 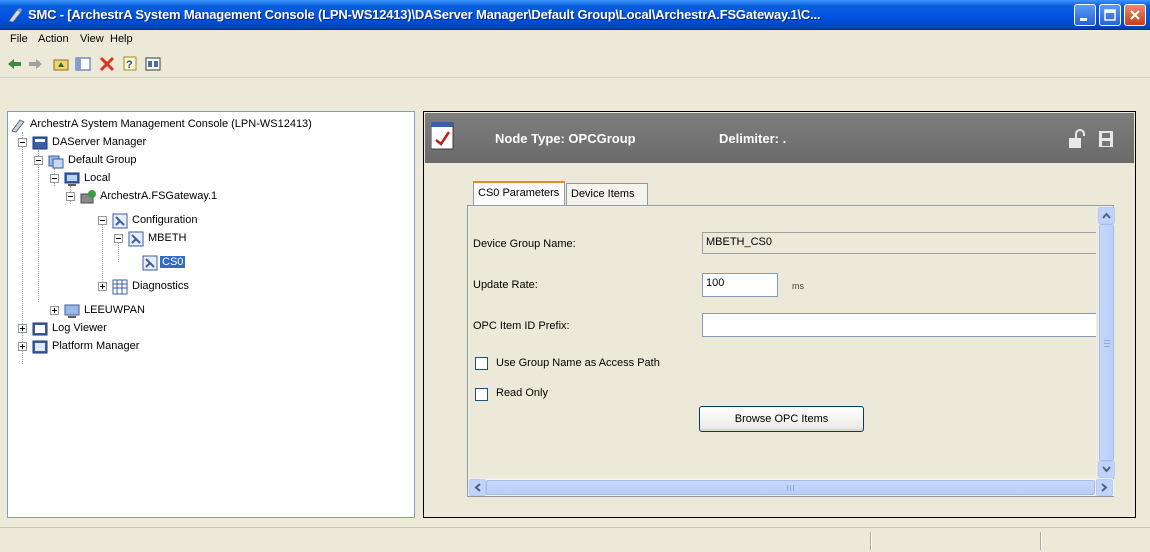 What do you see at coordinates (53, 39) in the screenshot?
I see `menu-action: Action` at bounding box center [53, 39].